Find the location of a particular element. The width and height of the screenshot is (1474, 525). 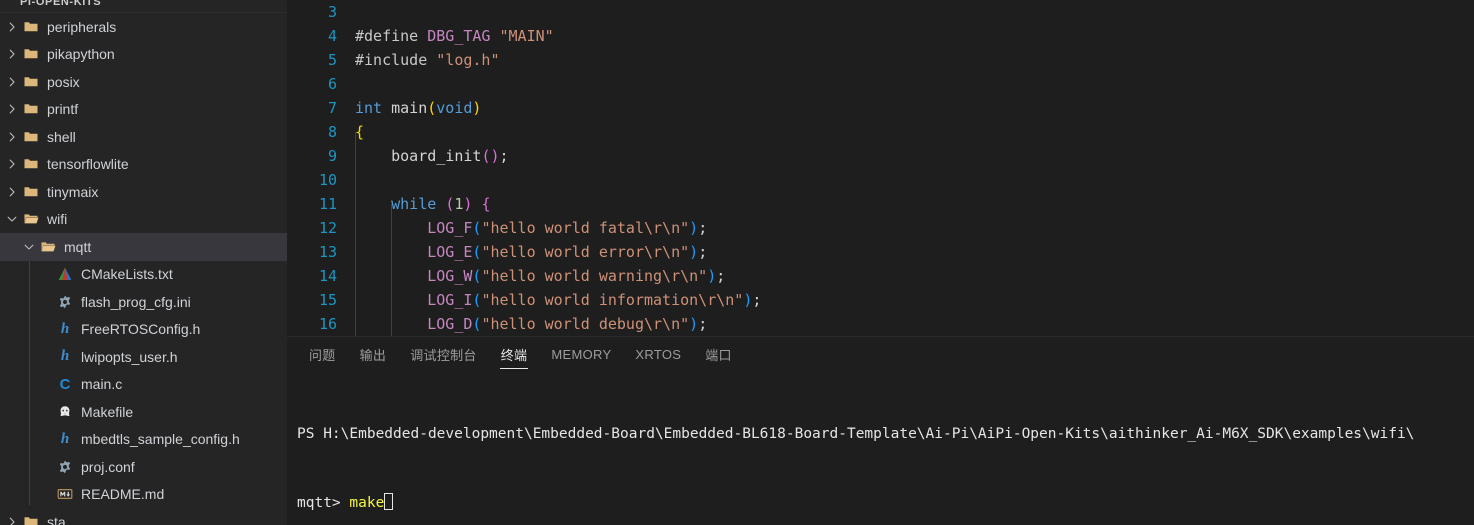

line-number: 15 is located at coordinates (327, 300).